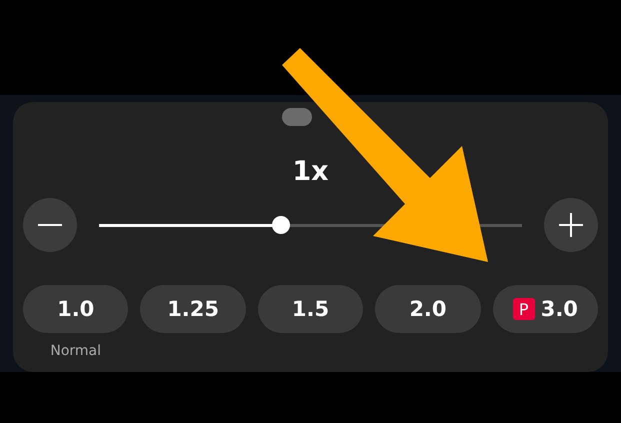 The width and height of the screenshot is (621, 423). I want to click on preset-label: 1.25, so click(193, 309).